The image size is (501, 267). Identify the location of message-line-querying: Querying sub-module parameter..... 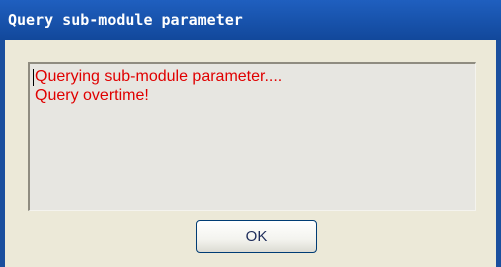
(159, 76).